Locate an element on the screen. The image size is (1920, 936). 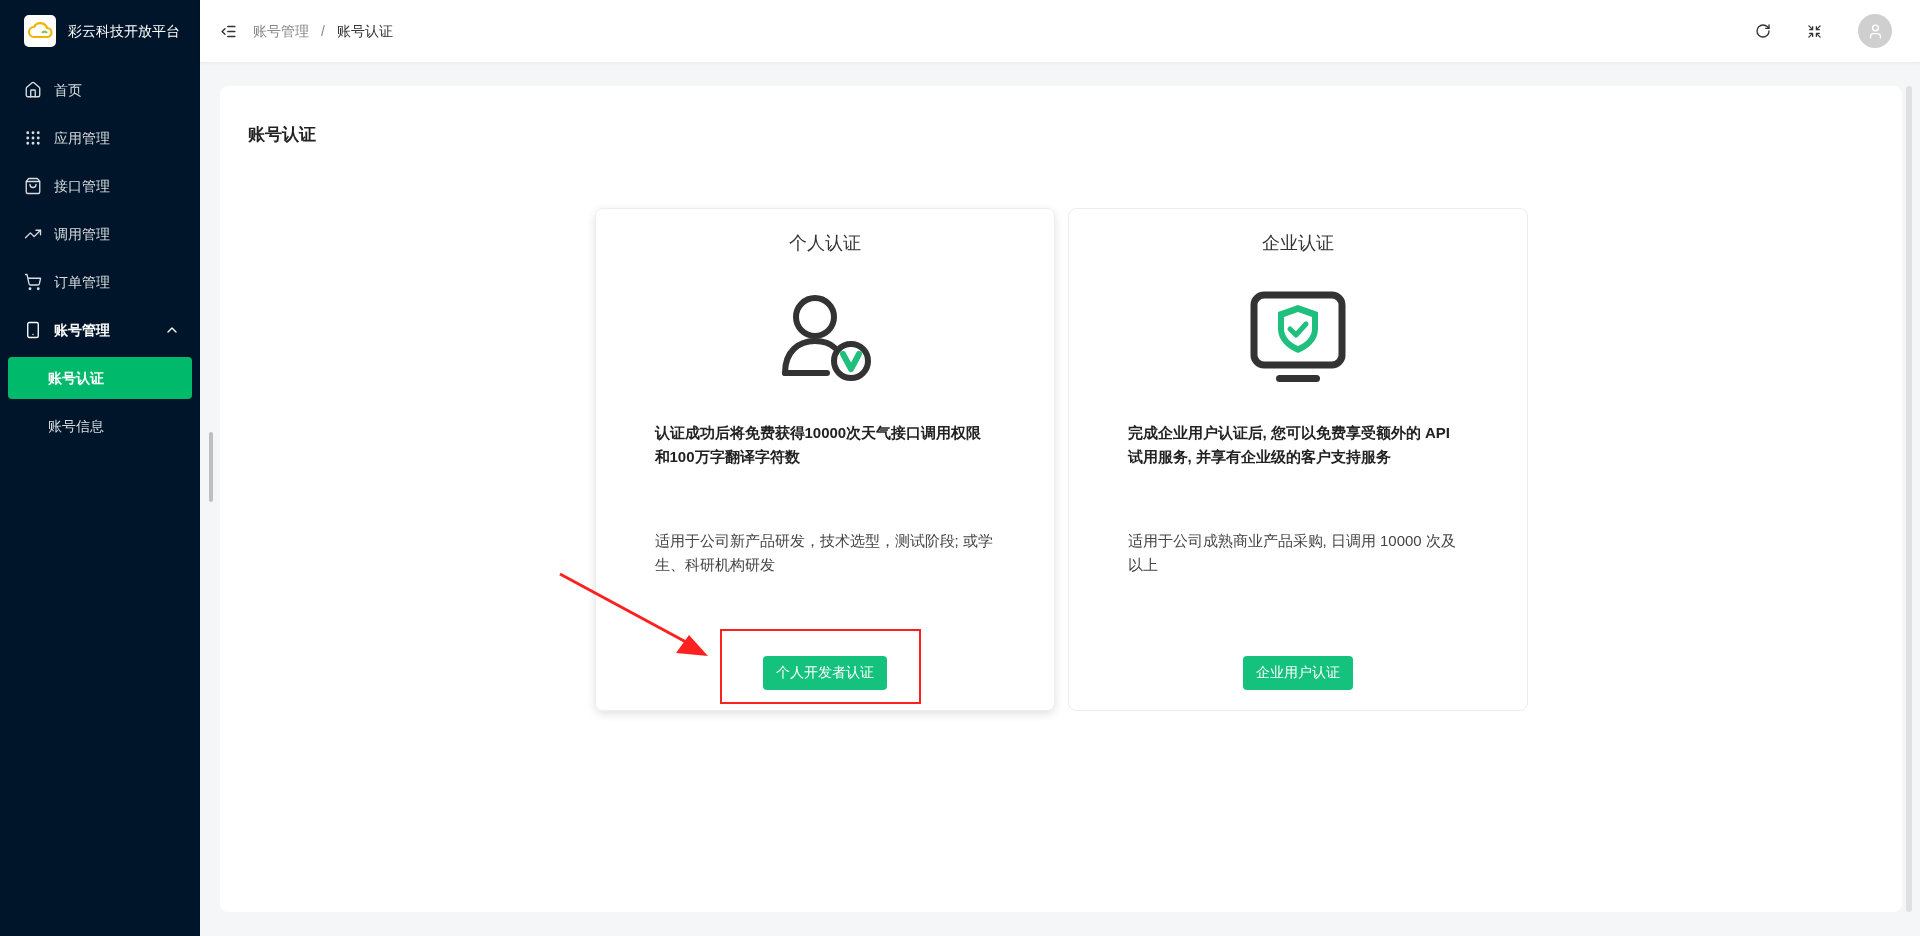
card-title: 个人认证 is located at coordinates (824, 243).